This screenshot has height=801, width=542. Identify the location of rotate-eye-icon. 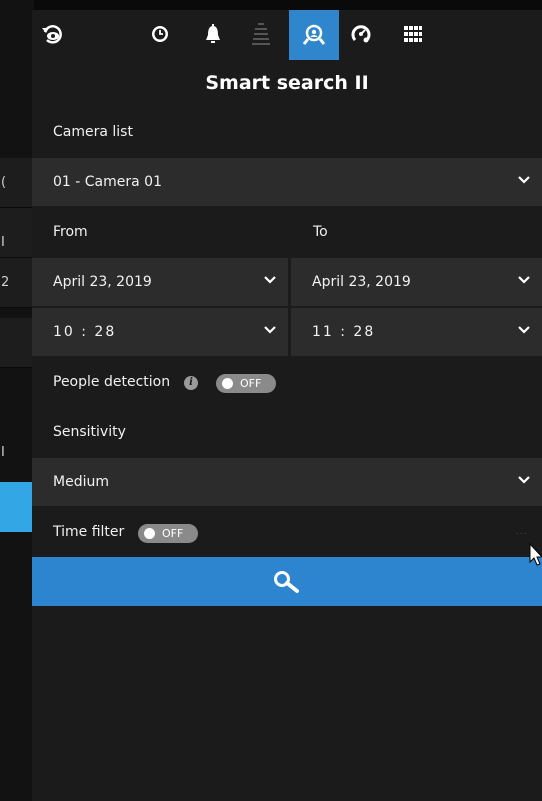
(53, 34).